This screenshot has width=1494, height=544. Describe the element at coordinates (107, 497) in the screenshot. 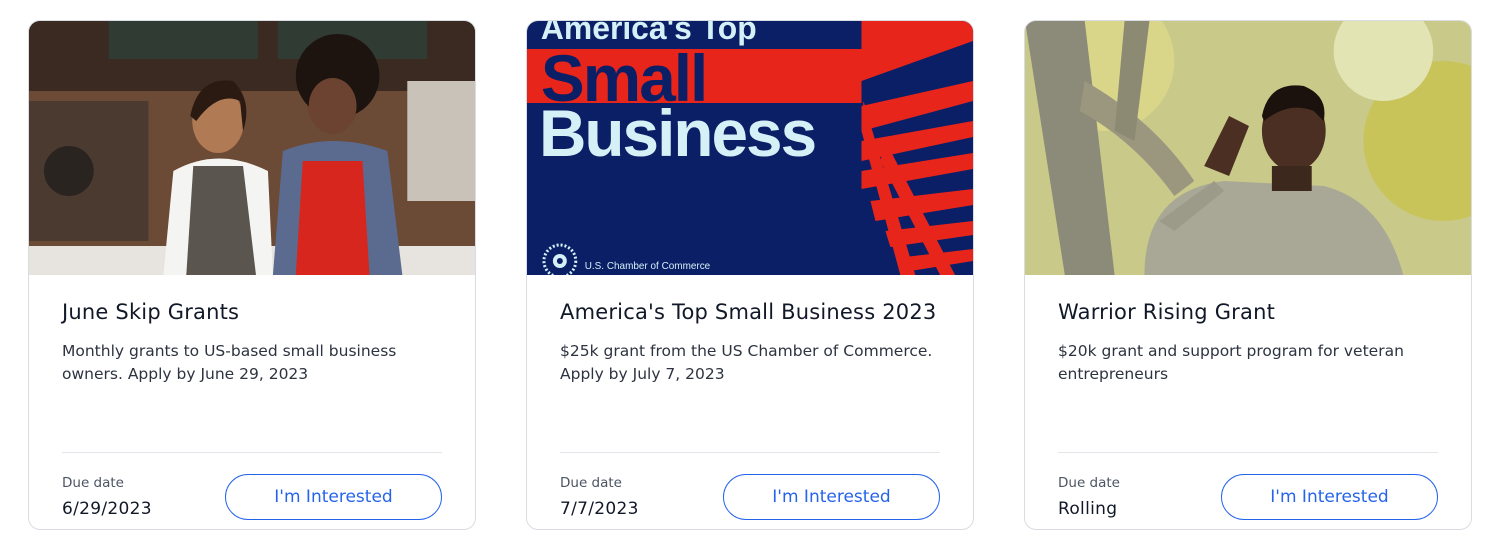

I see `due-date-block: Due date 6/29/2023` at that location.